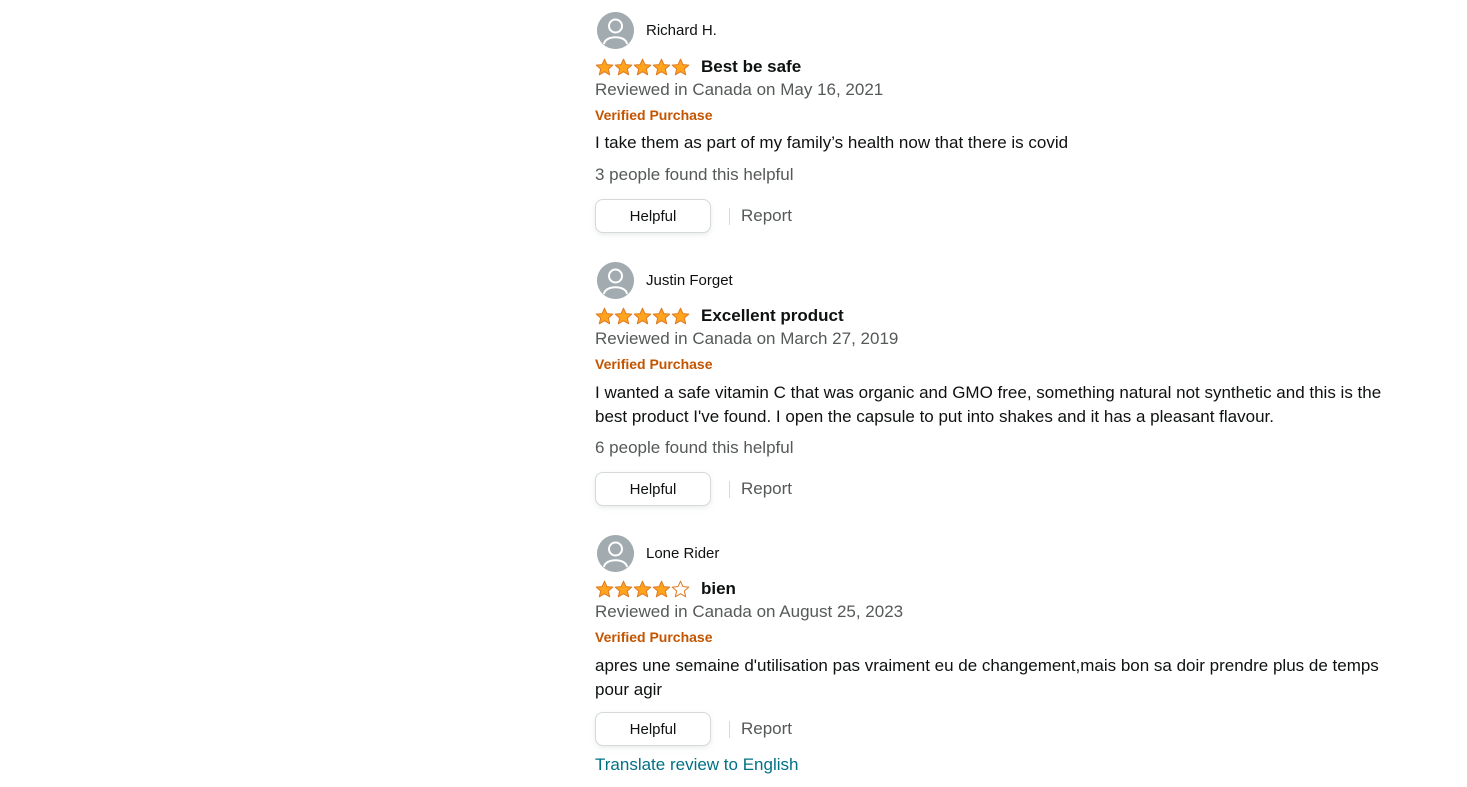 This screenshot has width=1467, height=787. What do you see at coordinates (739, 89) in the screenshot?
I see `review-date: Reviewed in Canada on May 16, 2021` at bounding box center [739, 89].